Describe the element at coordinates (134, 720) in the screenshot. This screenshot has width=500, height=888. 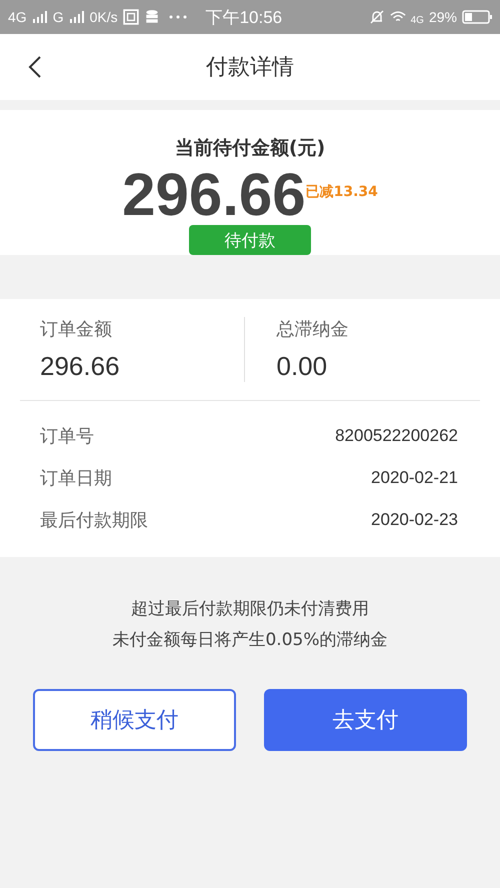
I see `later-button: 稍候支付` at that location.